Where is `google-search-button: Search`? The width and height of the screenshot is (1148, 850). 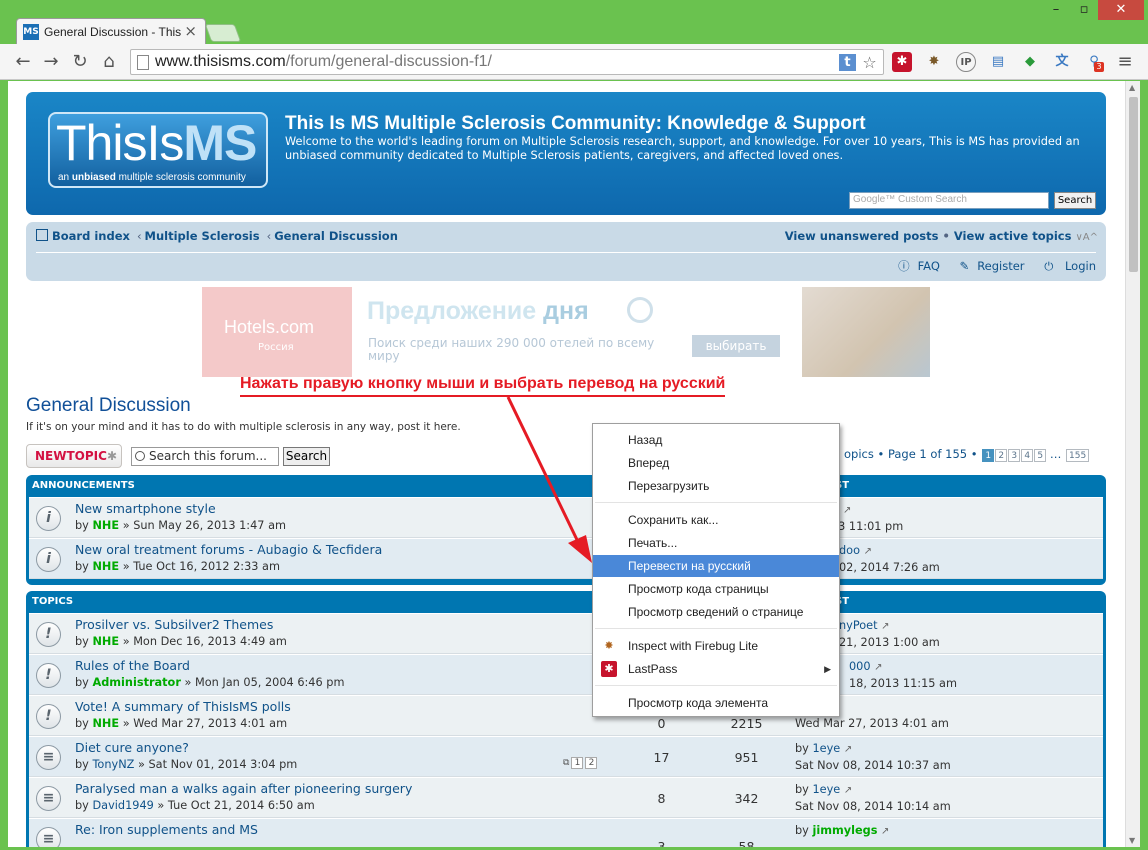
google-search-button: Search is located at coordinates (1075, 200).